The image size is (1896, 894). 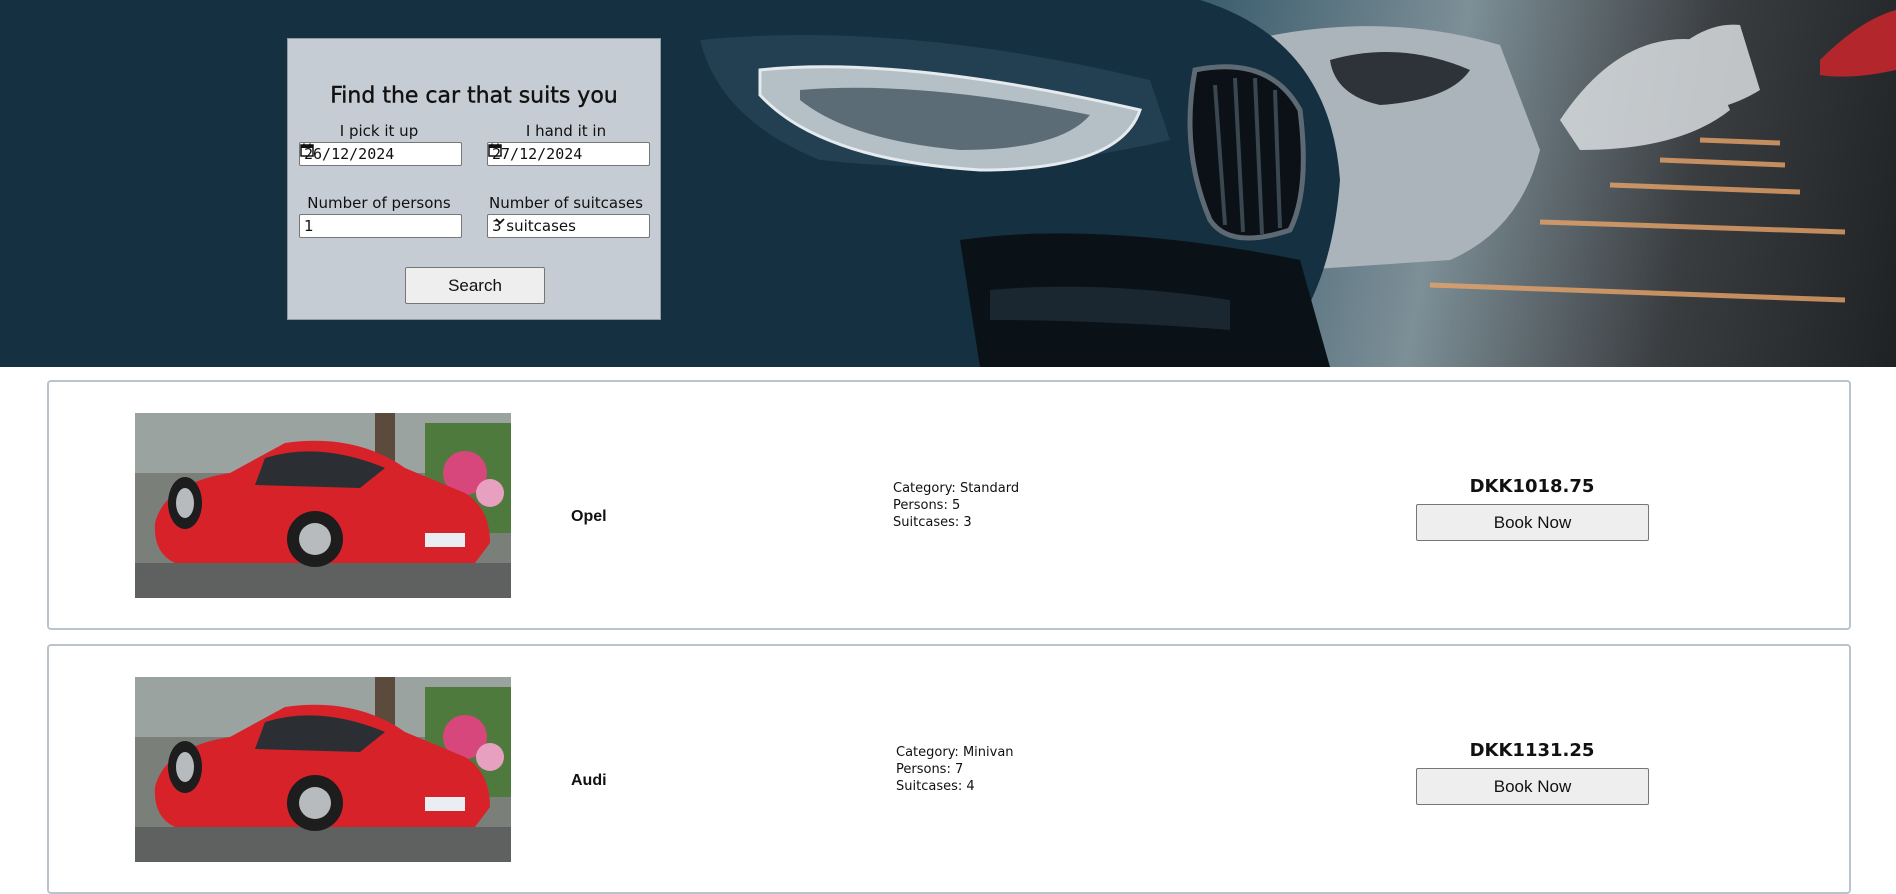 I want to click on car-price: DKK1018.75, so click(x=1532, y=486).